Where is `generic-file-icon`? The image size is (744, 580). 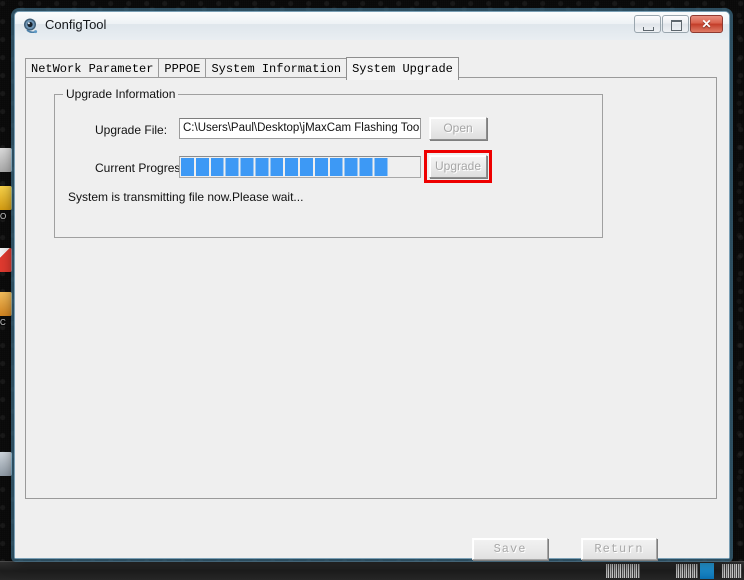 generic-file-icon is located at coordinates (6, 160).